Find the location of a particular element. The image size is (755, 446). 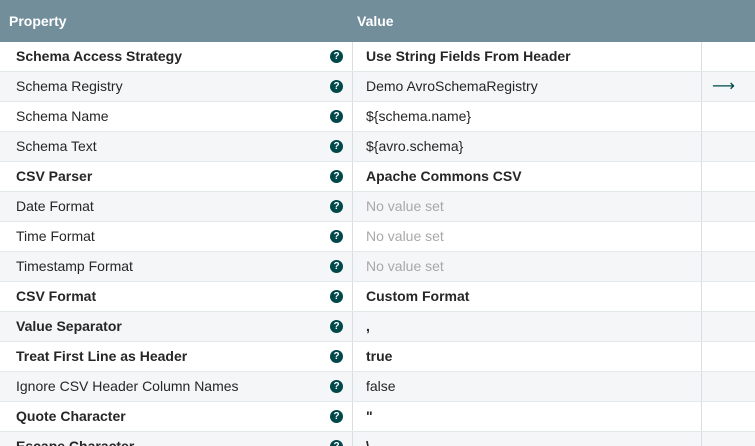

property-name: Time Format is located at coordinates (55, 236).